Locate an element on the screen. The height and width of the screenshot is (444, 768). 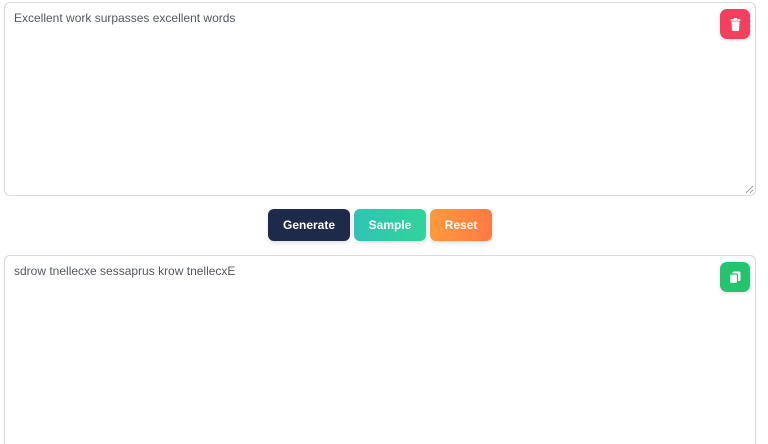
copy-button is located at coordinates (735, 277).